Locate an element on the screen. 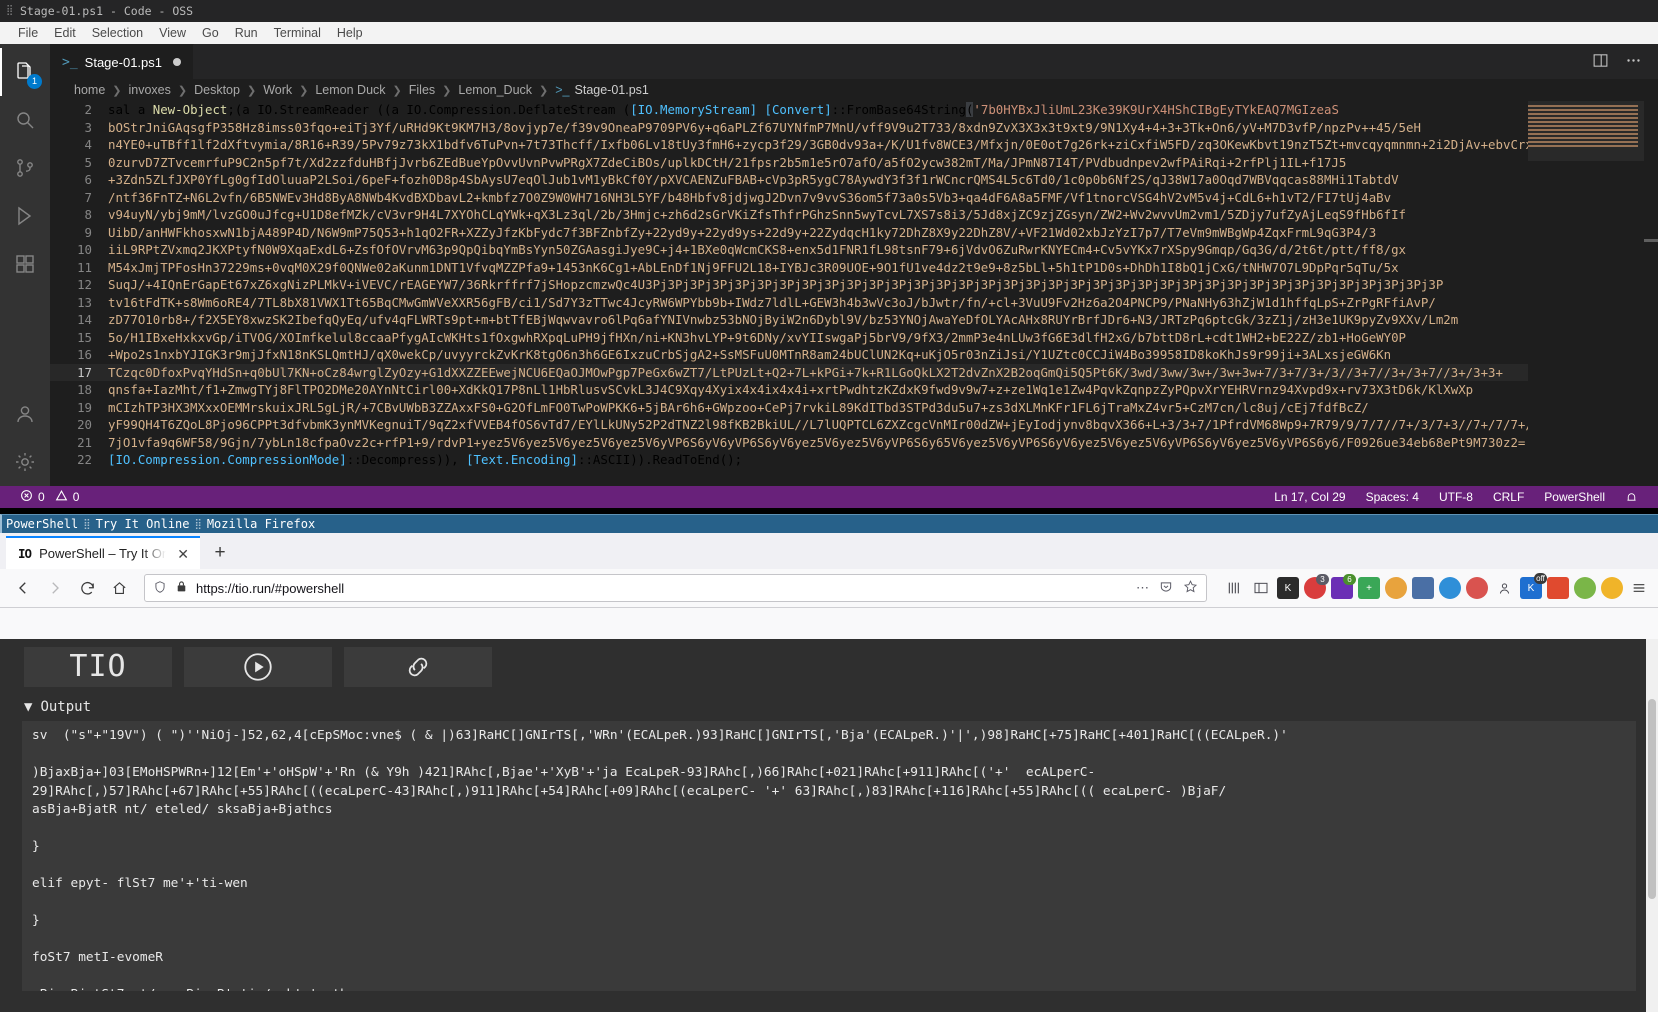 The height and width of the screenshot is (1012, 1658). statusbar-language-mode: PowerShell is located at coordinates (1574, 497).